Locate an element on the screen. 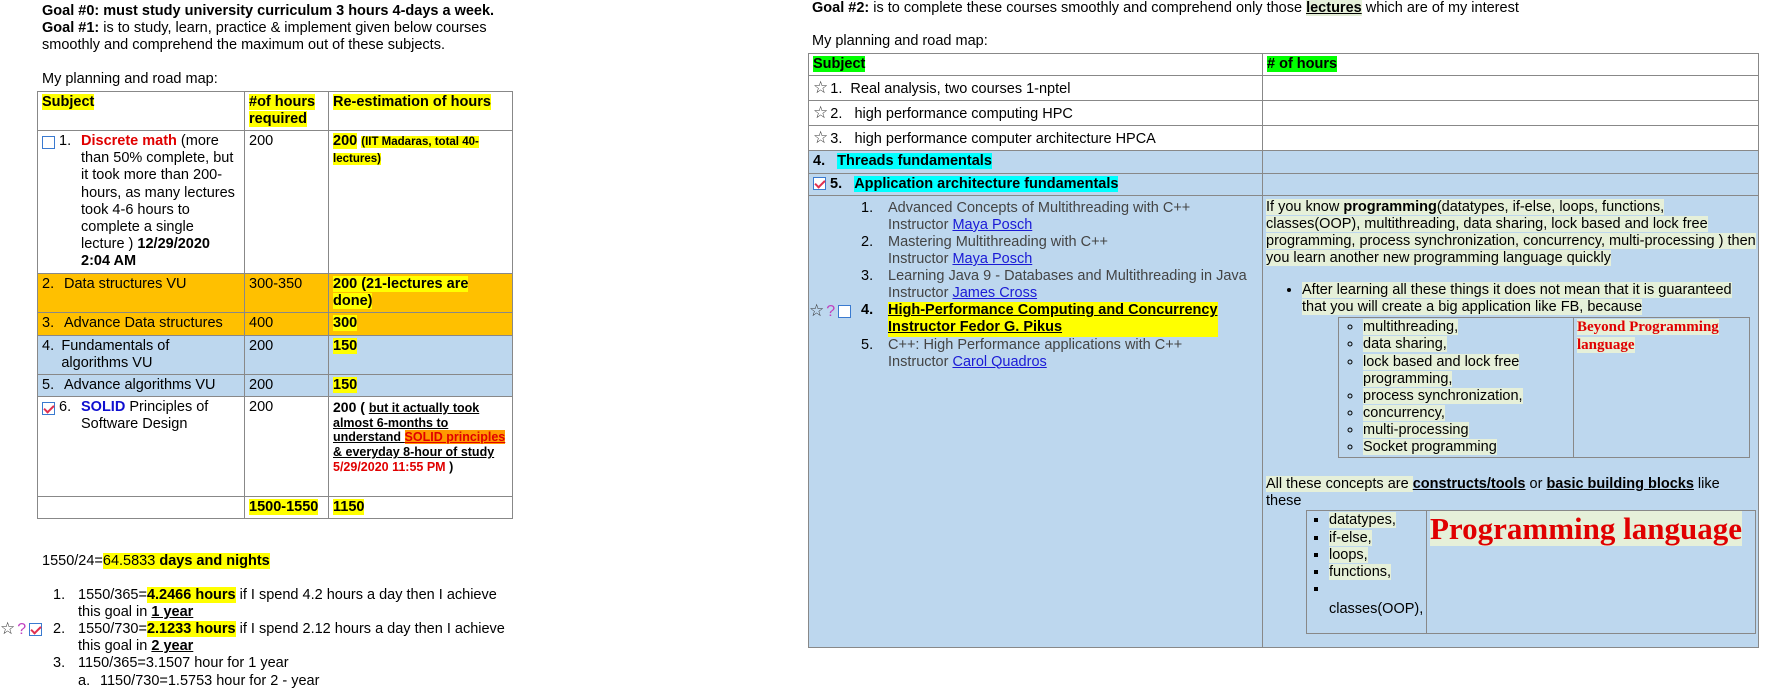  list-item is located at coordinates (1376, 589).